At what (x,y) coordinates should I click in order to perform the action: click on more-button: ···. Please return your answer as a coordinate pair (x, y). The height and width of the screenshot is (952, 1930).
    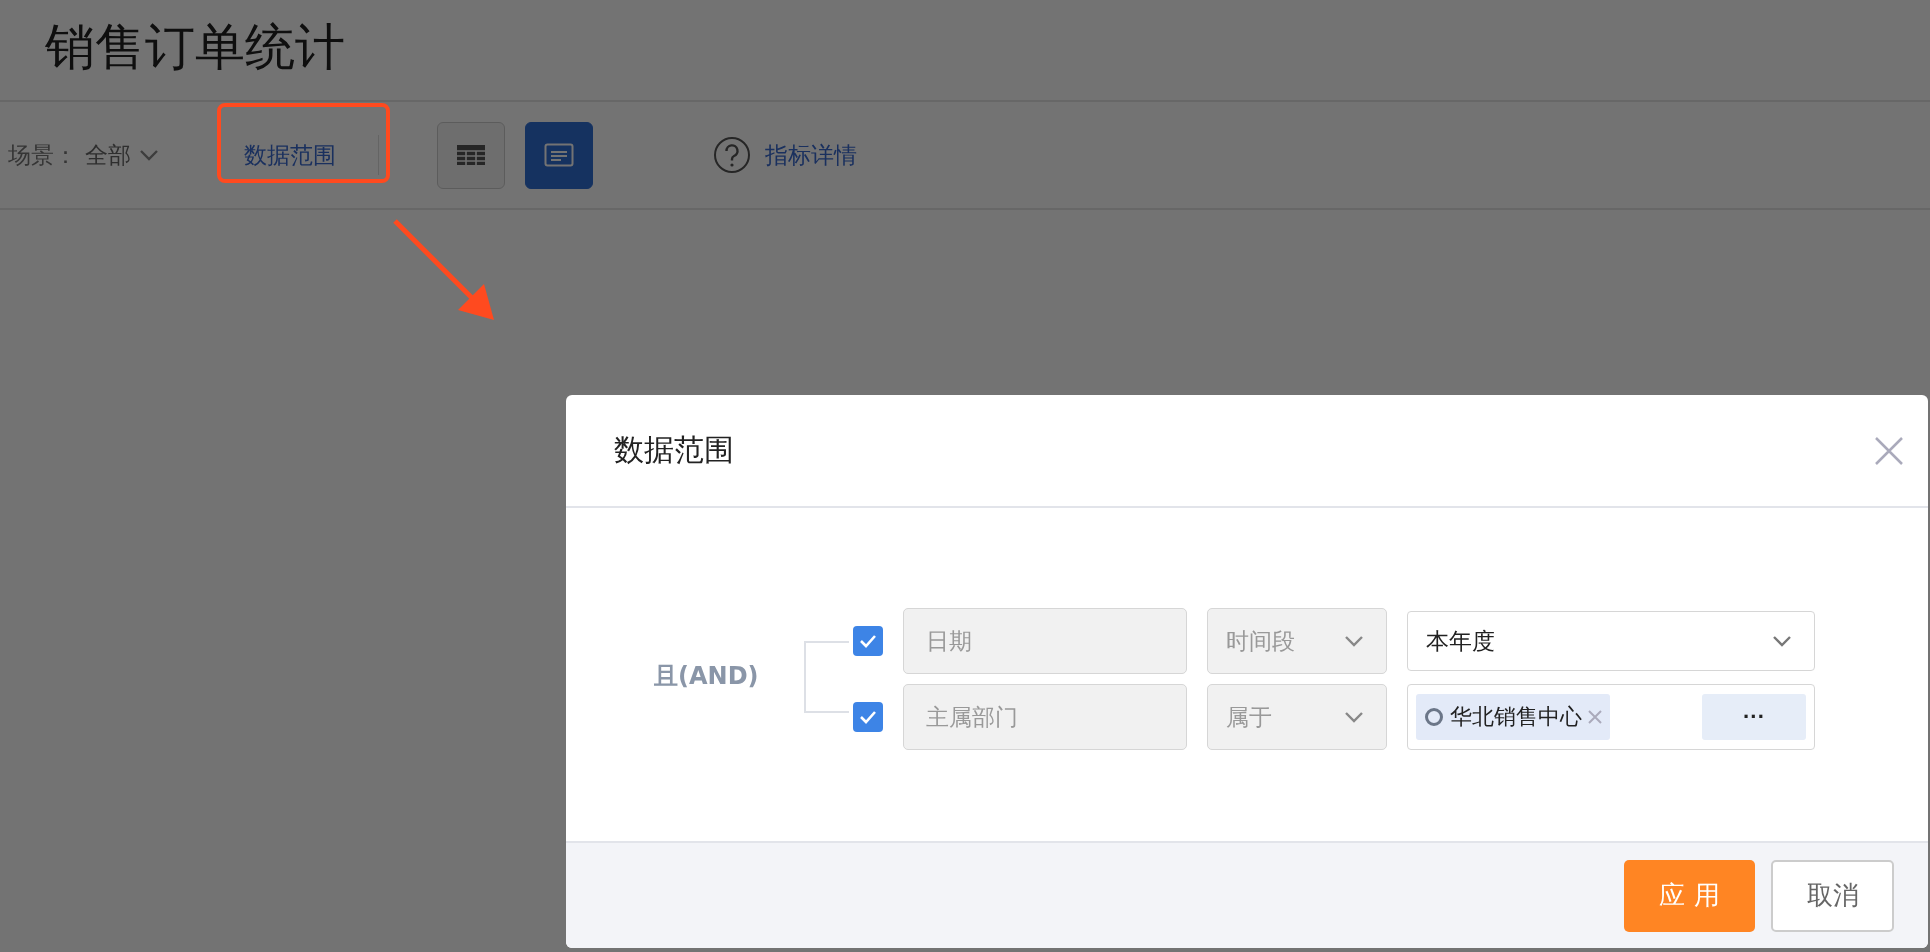
    Looking at the image, I should click on (1754, 717).